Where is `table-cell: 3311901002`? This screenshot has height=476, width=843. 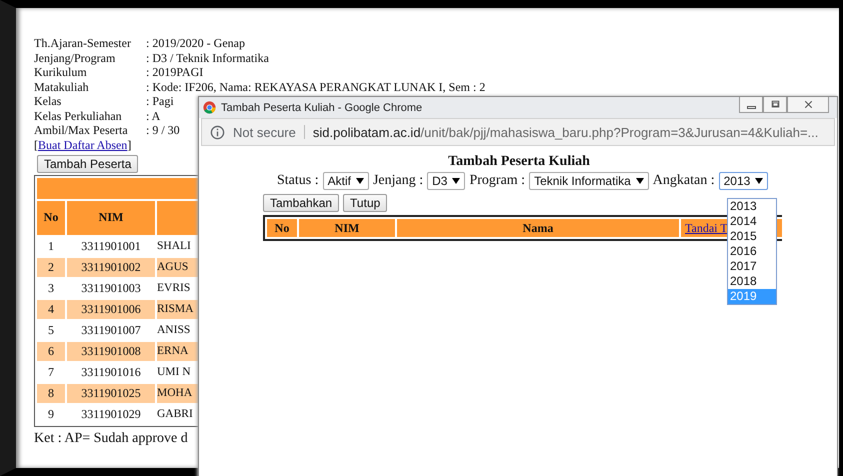 table-cell: 3311901002 is located at coordinates (111, 267).